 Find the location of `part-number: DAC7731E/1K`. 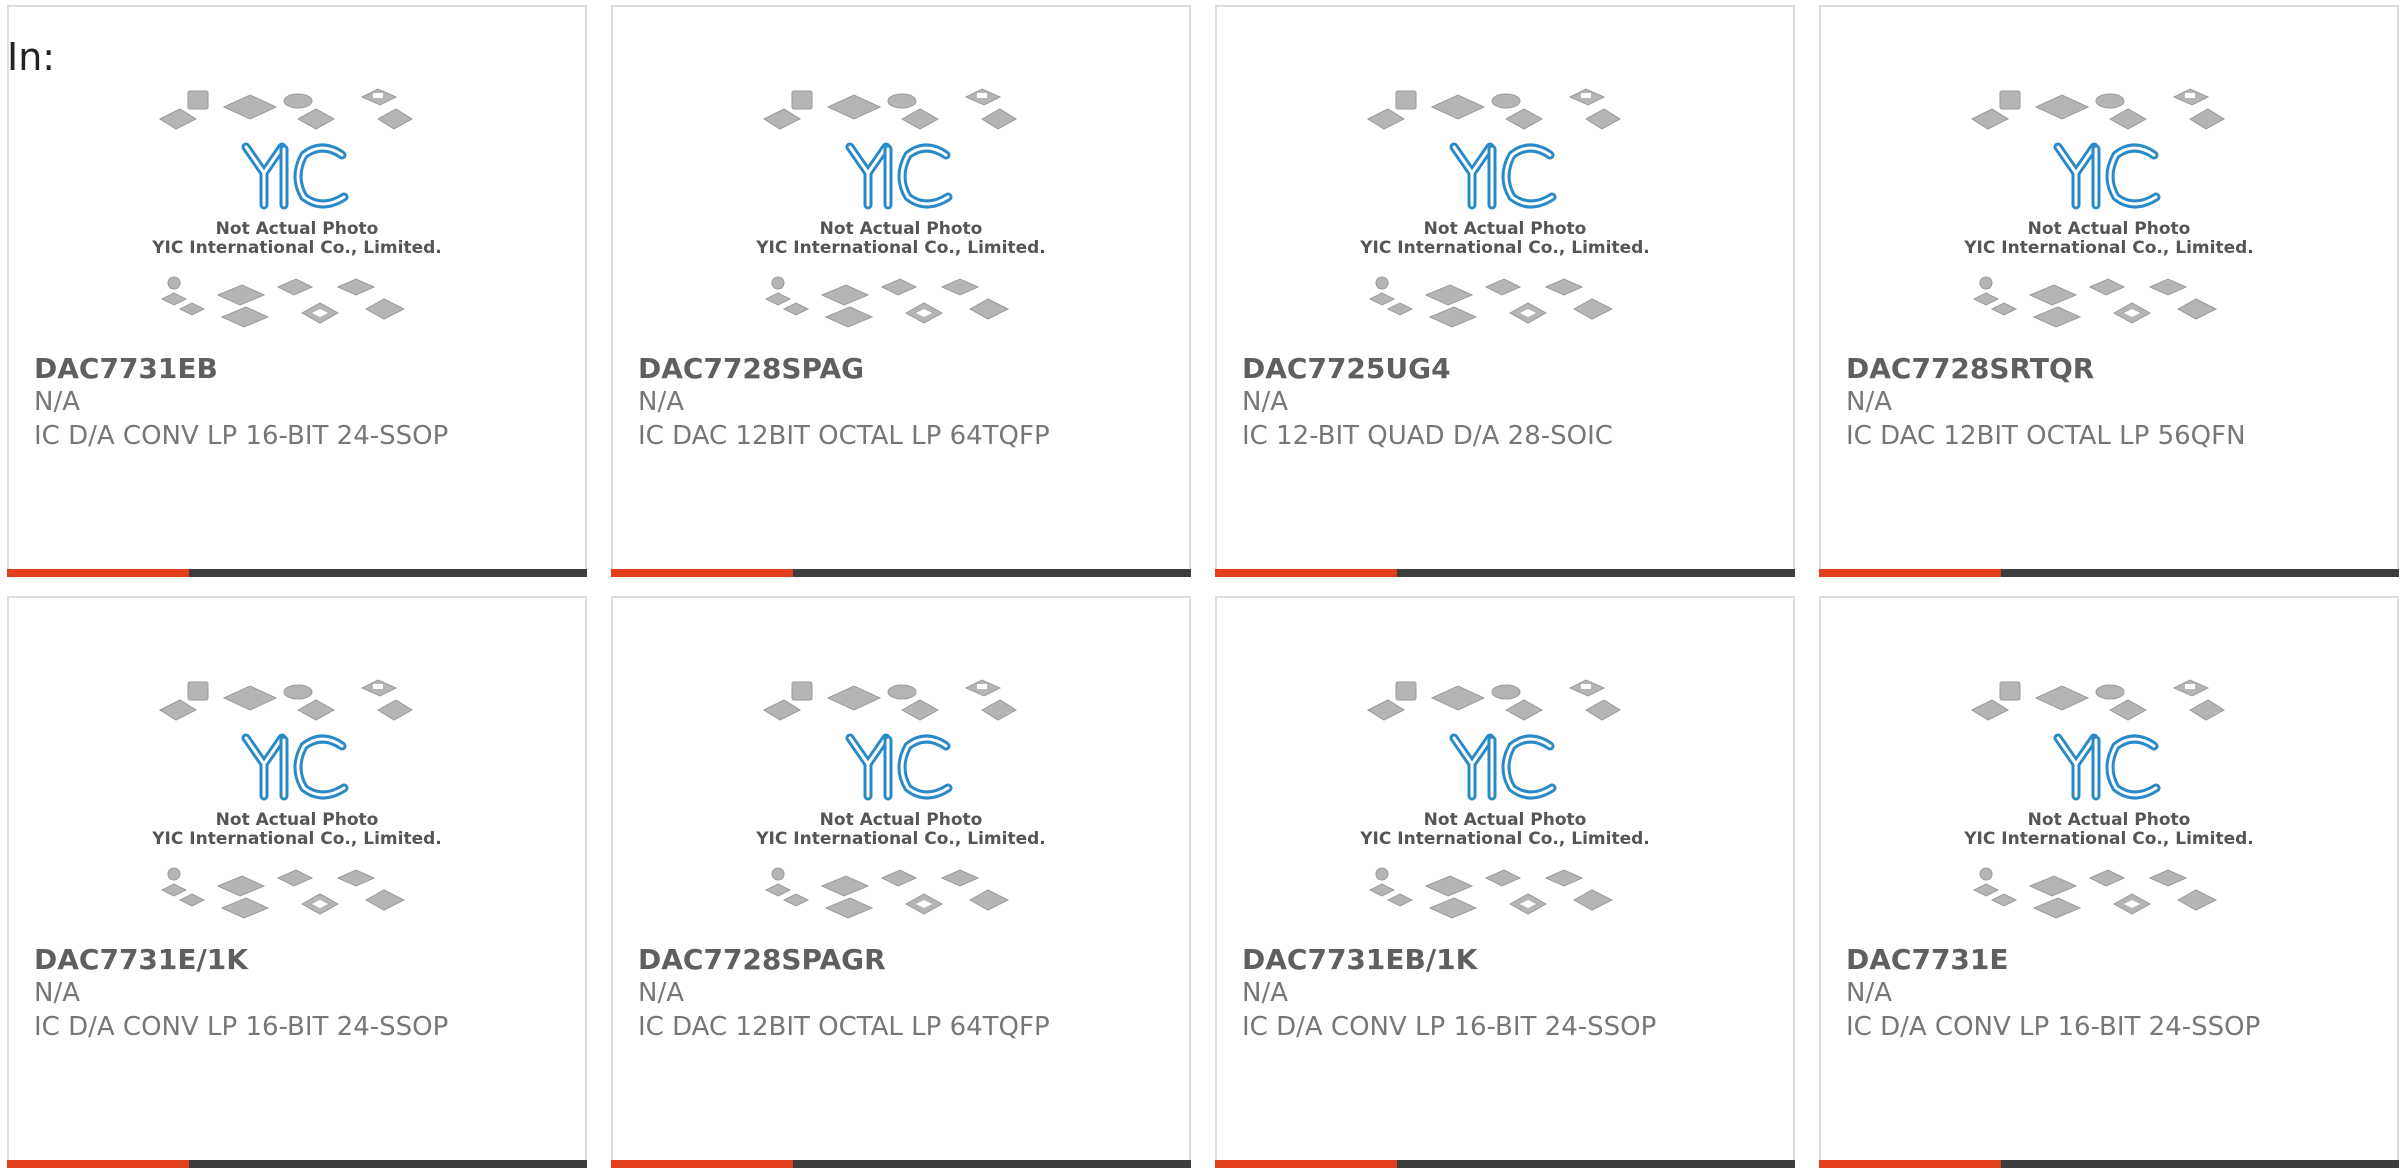

part-number: DAC7731E/1K is located at coordinates (141, 959).